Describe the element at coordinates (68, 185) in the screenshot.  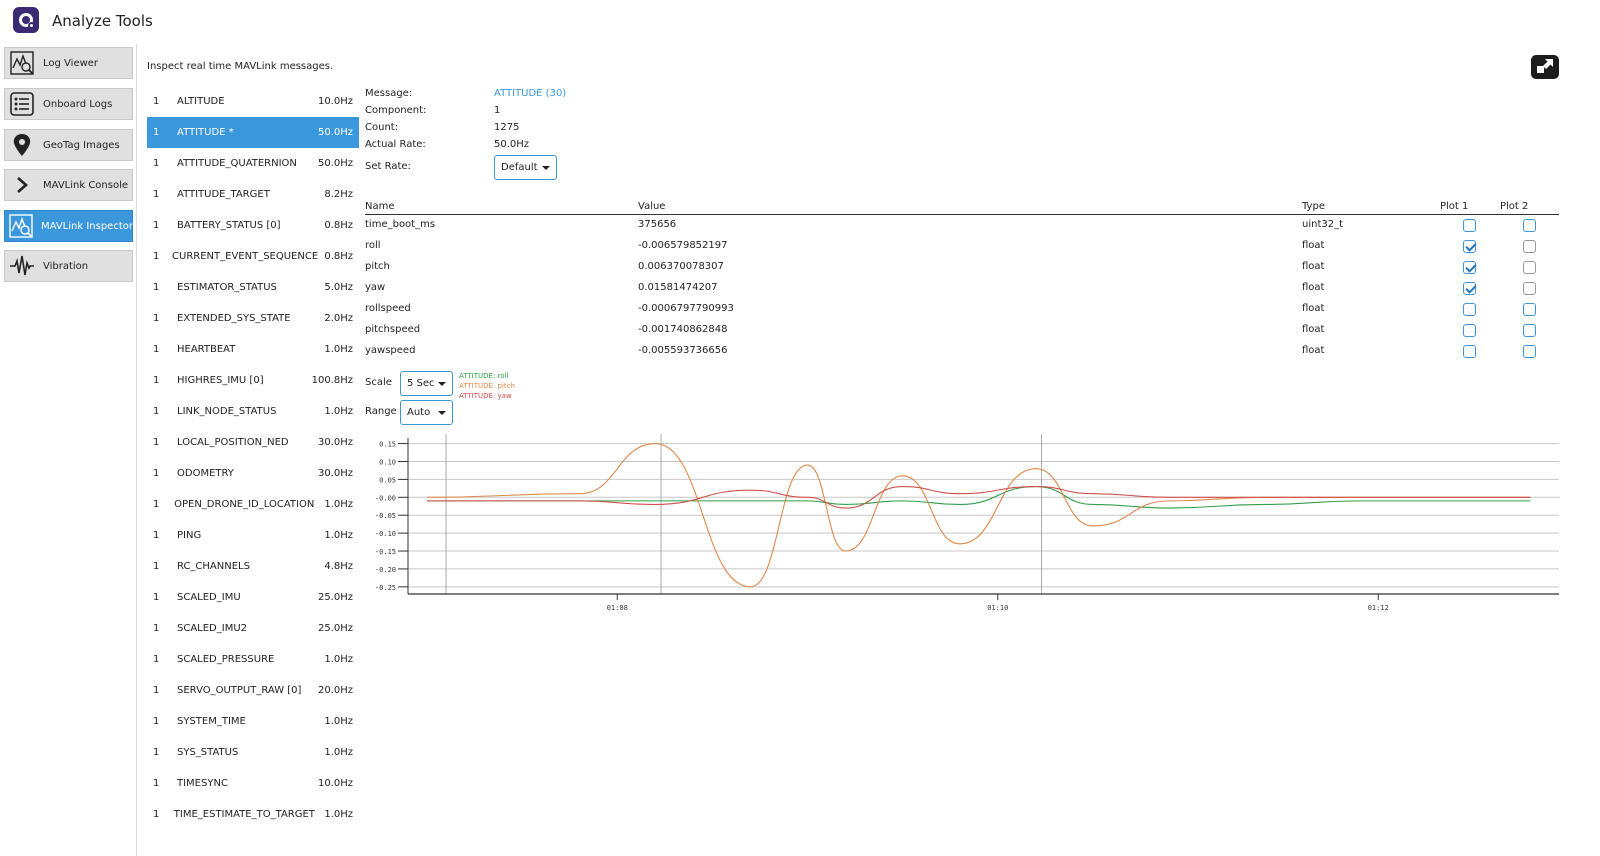
I see `sidebar-item-mavlink-console: MAVLink Console` at that location.